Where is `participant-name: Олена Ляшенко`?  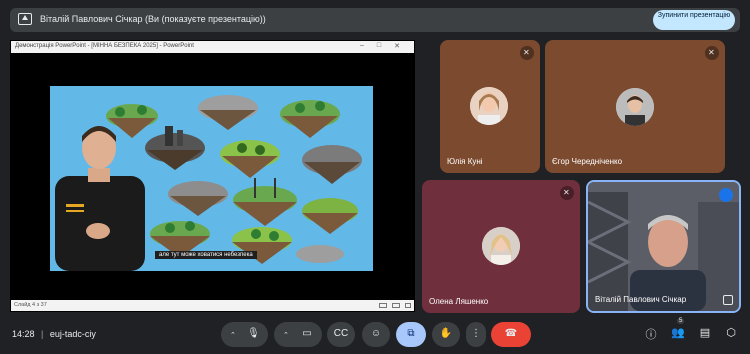 participant-name: Олена Ляшенко is located at coordinates (459, 301).